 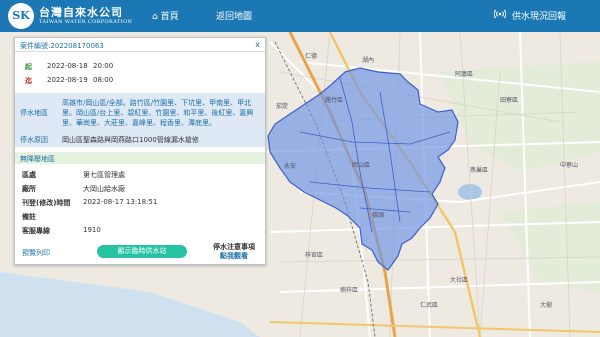 I want to click on show-temp-supply-stations-button: 顯示臨時供水站, so click(x=142, y=251).